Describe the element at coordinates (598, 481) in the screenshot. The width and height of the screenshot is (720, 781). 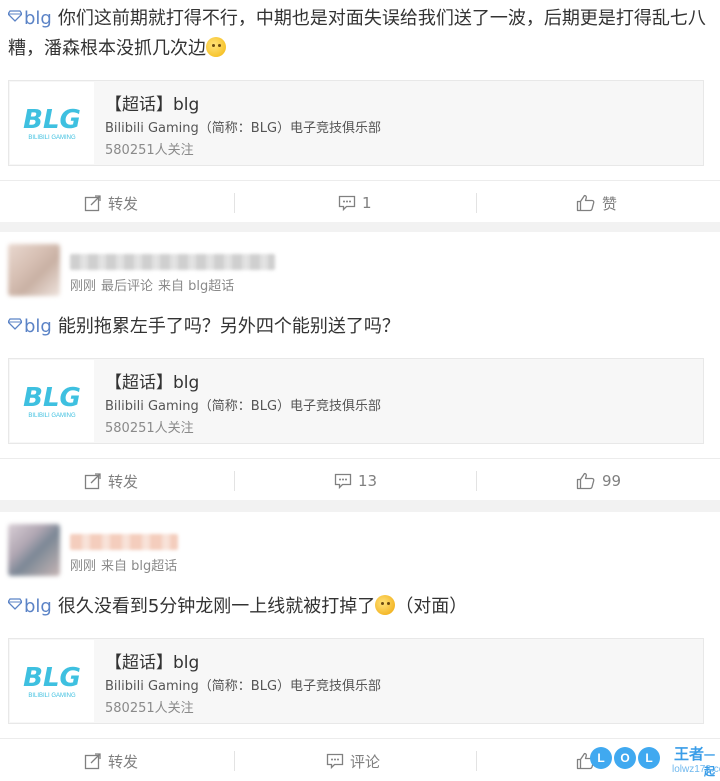
I see `like-button: 99` at that location.